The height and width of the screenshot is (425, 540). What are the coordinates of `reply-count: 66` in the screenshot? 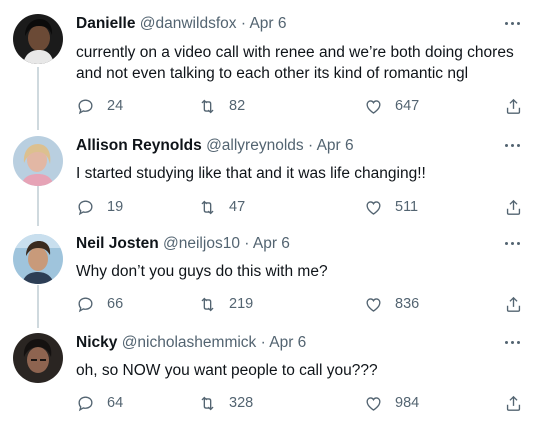 It's located at (115, 304).